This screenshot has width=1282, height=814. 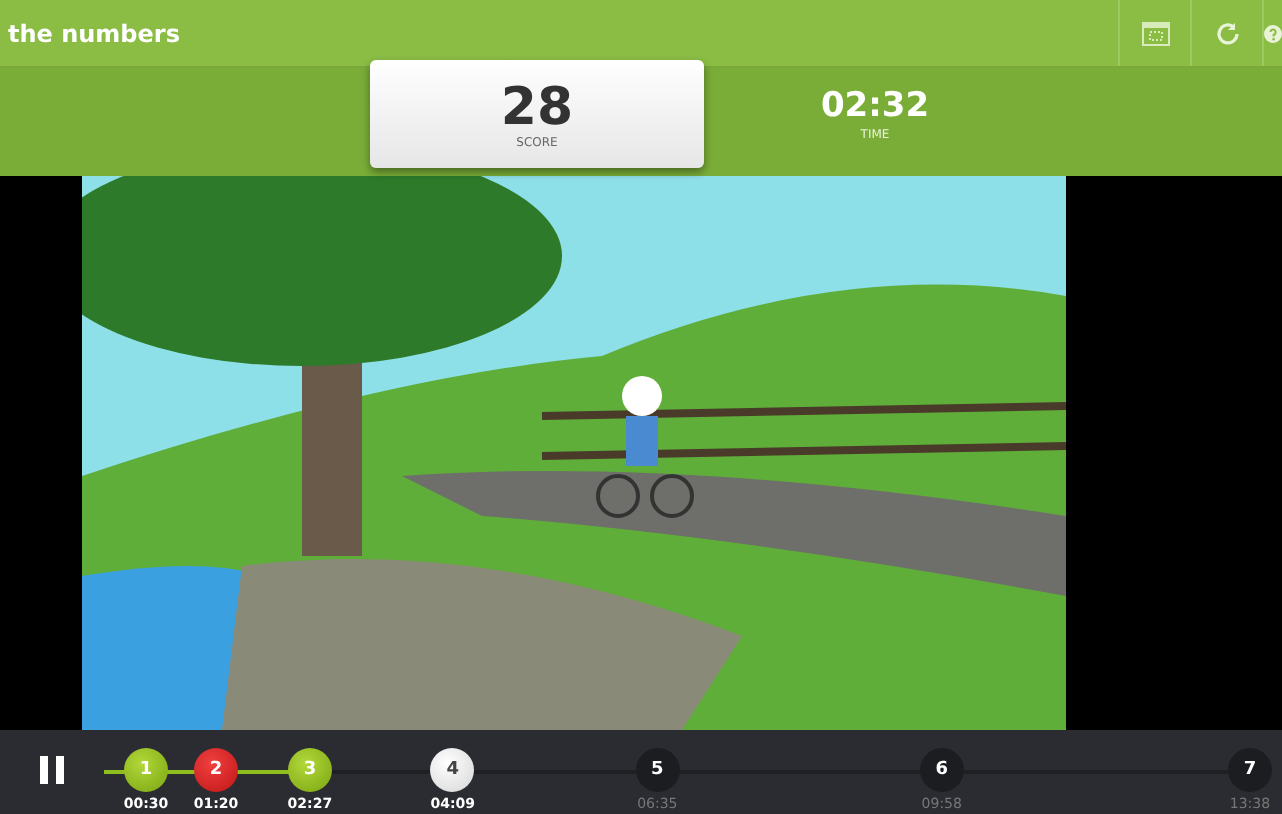 I want to click on question-marker: 2, so click(x=216, y=770).